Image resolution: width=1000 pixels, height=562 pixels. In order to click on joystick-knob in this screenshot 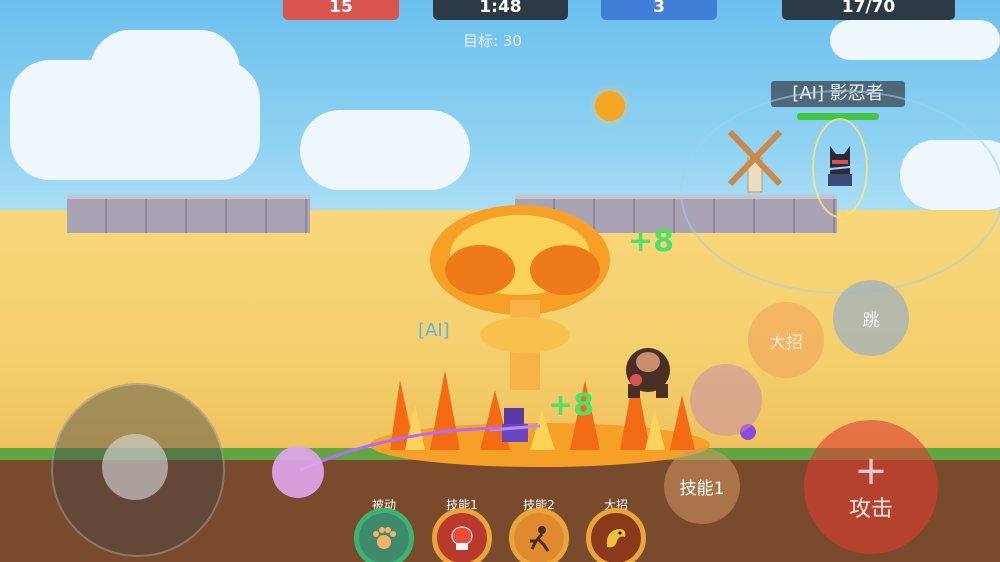, I will do `click(135, 467)`.